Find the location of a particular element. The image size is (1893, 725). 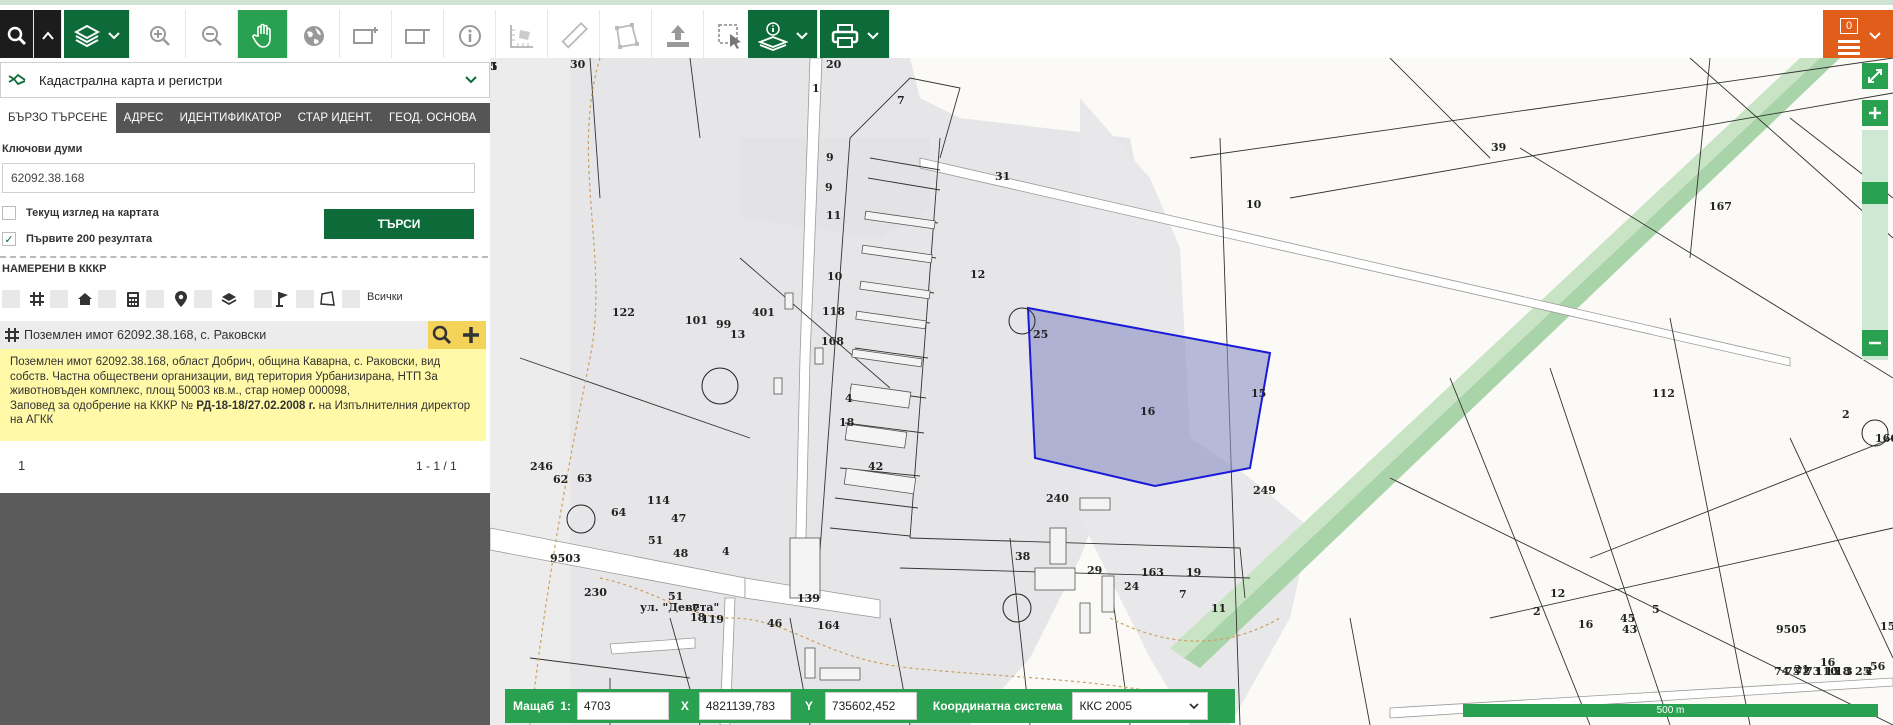

parcel-label: 47 is located at coordinates (678, 518).